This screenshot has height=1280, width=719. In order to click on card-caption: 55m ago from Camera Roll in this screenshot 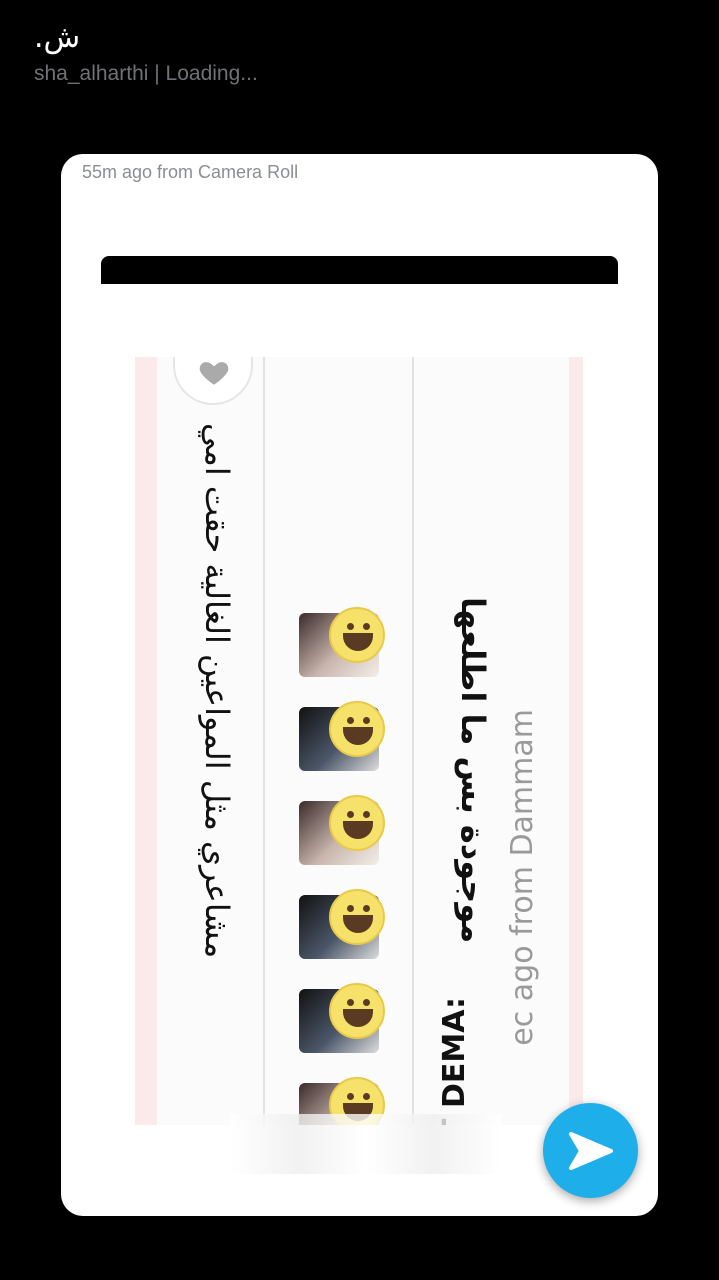, I will do `click(190, 172)`.